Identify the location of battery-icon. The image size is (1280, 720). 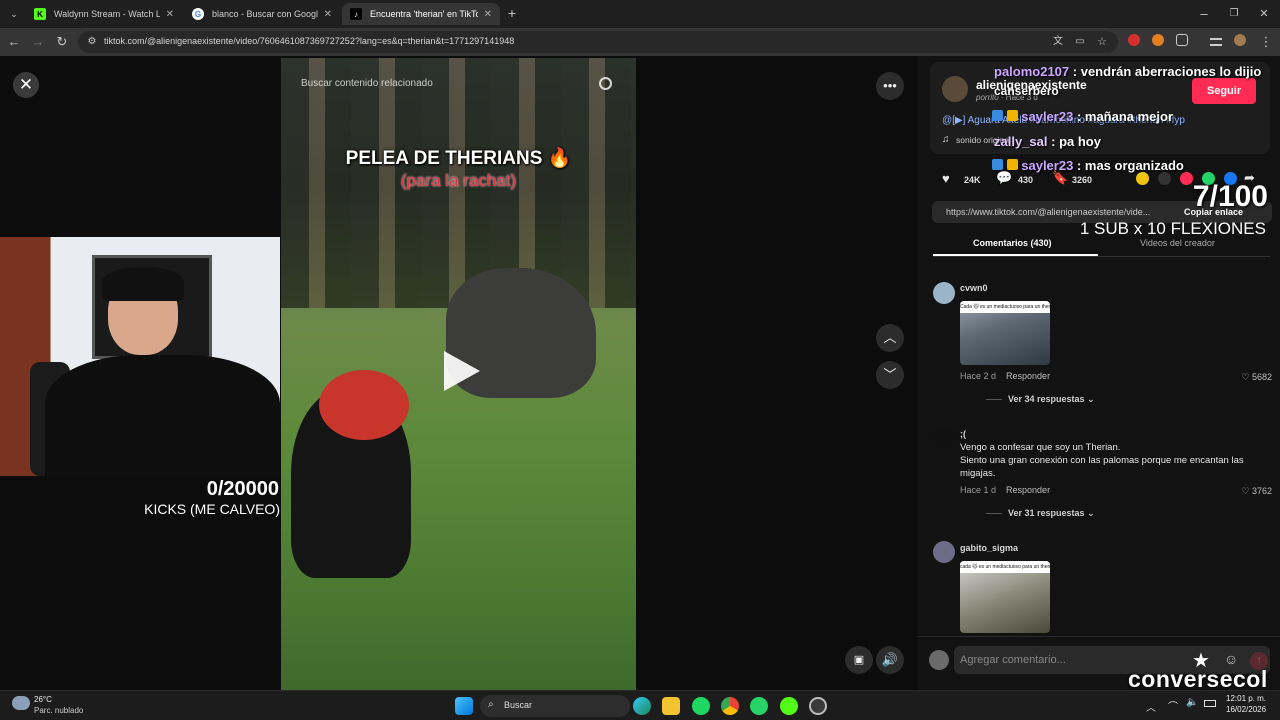
(1210, 703).